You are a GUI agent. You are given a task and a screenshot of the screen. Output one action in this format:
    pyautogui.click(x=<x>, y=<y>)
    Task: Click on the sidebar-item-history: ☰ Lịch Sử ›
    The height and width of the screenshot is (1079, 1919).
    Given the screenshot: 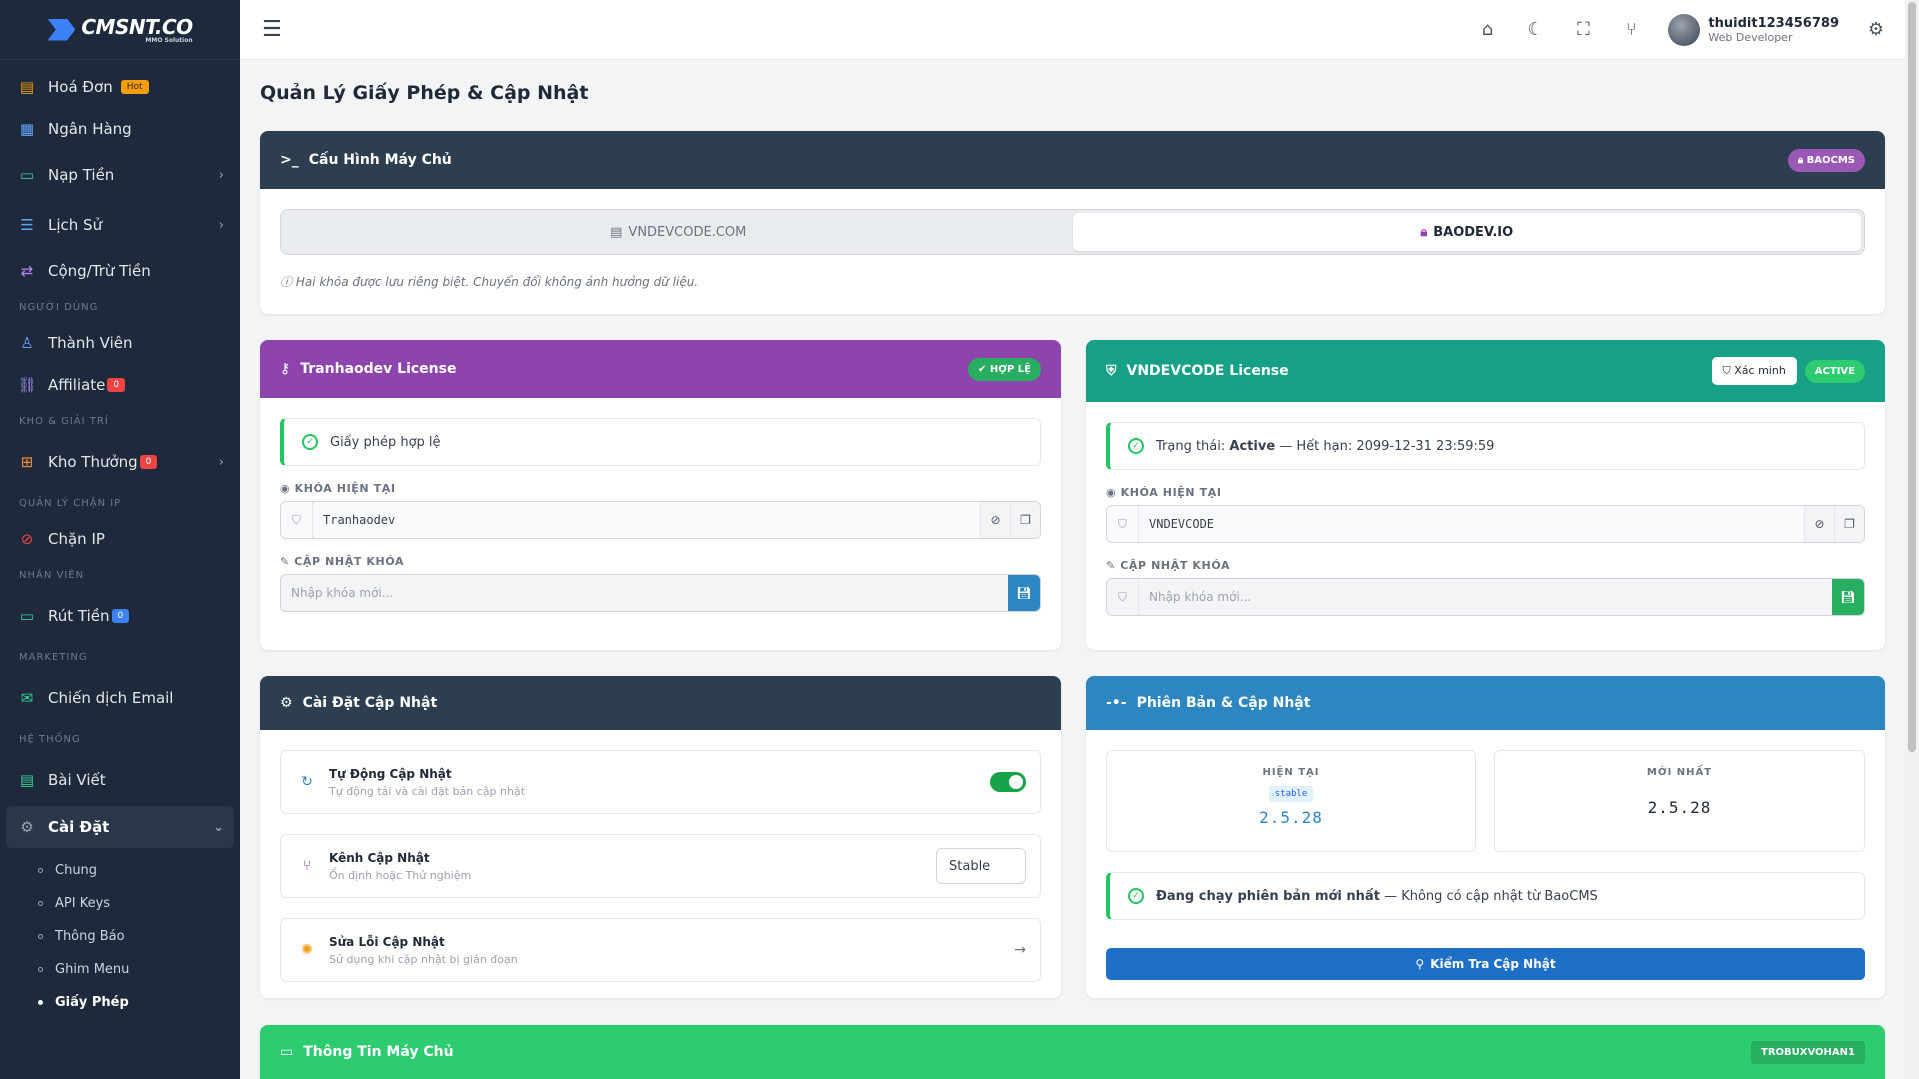 What is the action you would take?
    pyautogui.click(x=120, y=225)
    